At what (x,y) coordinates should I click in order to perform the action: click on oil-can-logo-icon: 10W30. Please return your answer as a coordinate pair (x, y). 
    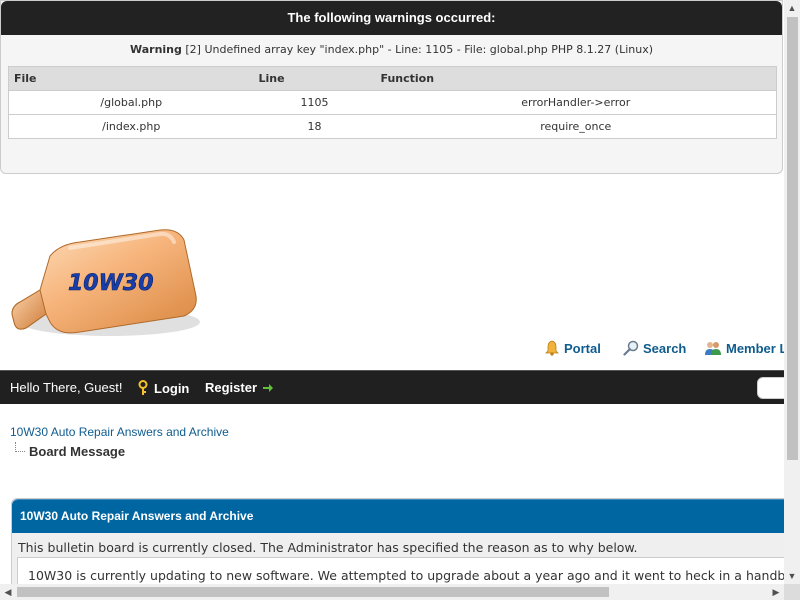
    Looking at the image, I should click on (105, 282).